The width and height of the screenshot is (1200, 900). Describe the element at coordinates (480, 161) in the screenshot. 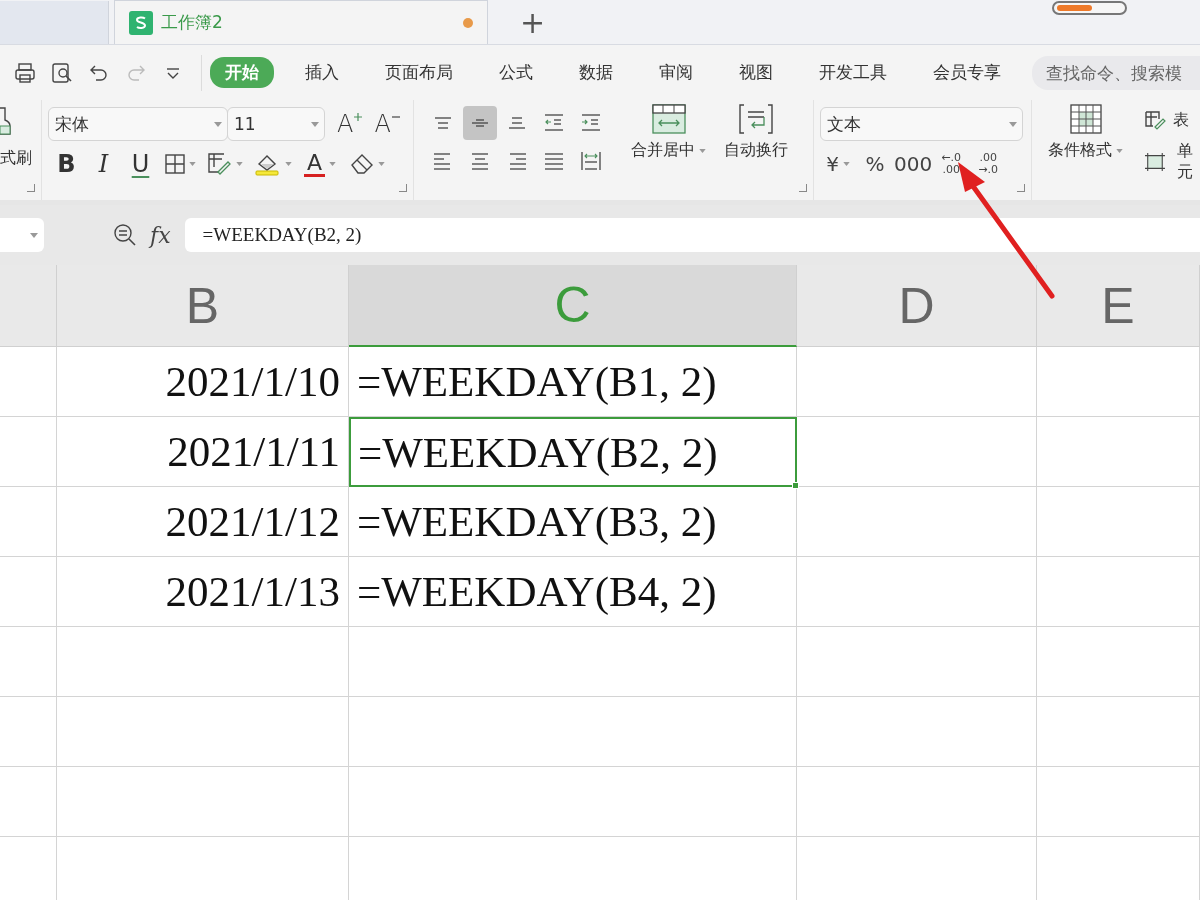

I see `align-center-icon` at that location.